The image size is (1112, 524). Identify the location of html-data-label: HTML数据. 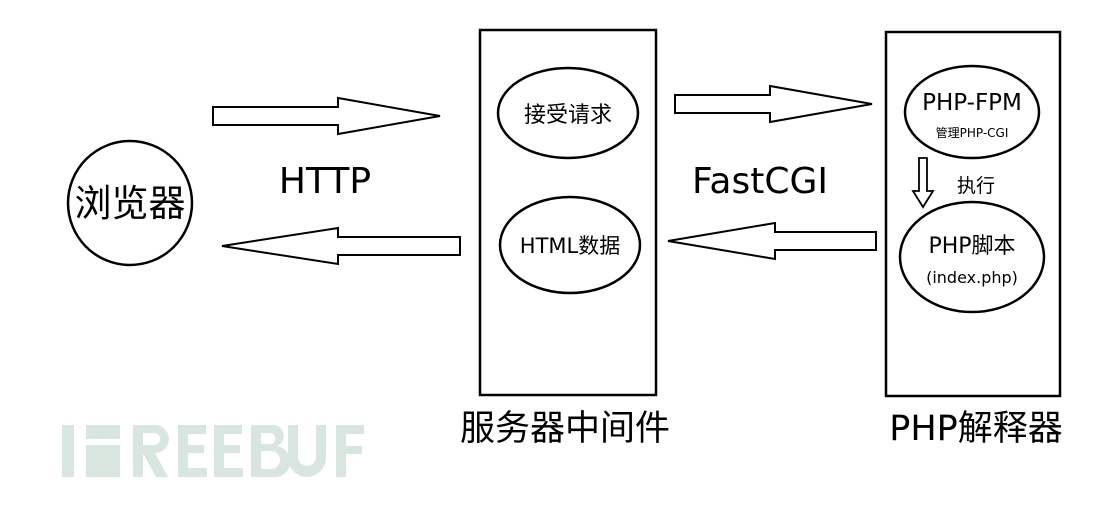
(570, 246).